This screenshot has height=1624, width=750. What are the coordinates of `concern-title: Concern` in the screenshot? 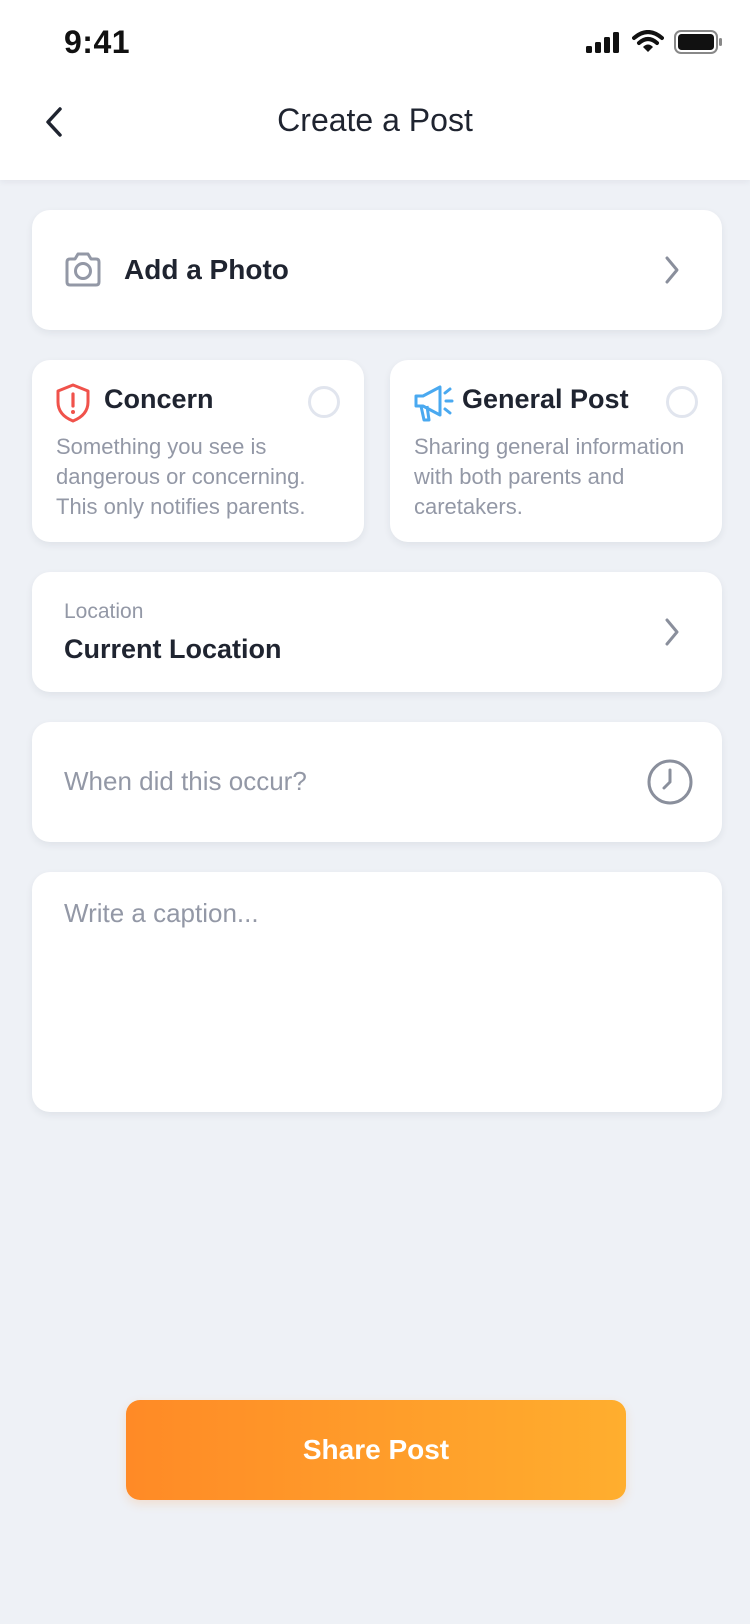 It's located at (159, 399).